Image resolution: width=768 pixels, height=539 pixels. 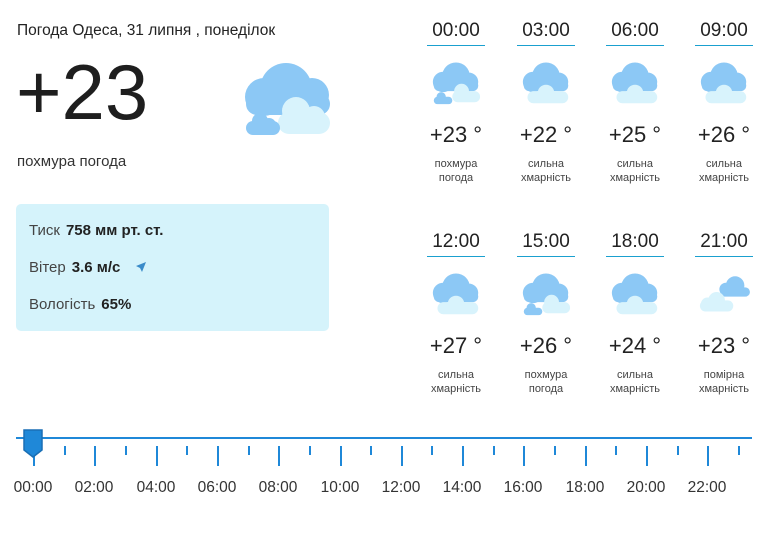 What do you see at coordinates (456, 241) in the screenshot?
I see `hour-time: 12:00` at bounding box center [456, 241].